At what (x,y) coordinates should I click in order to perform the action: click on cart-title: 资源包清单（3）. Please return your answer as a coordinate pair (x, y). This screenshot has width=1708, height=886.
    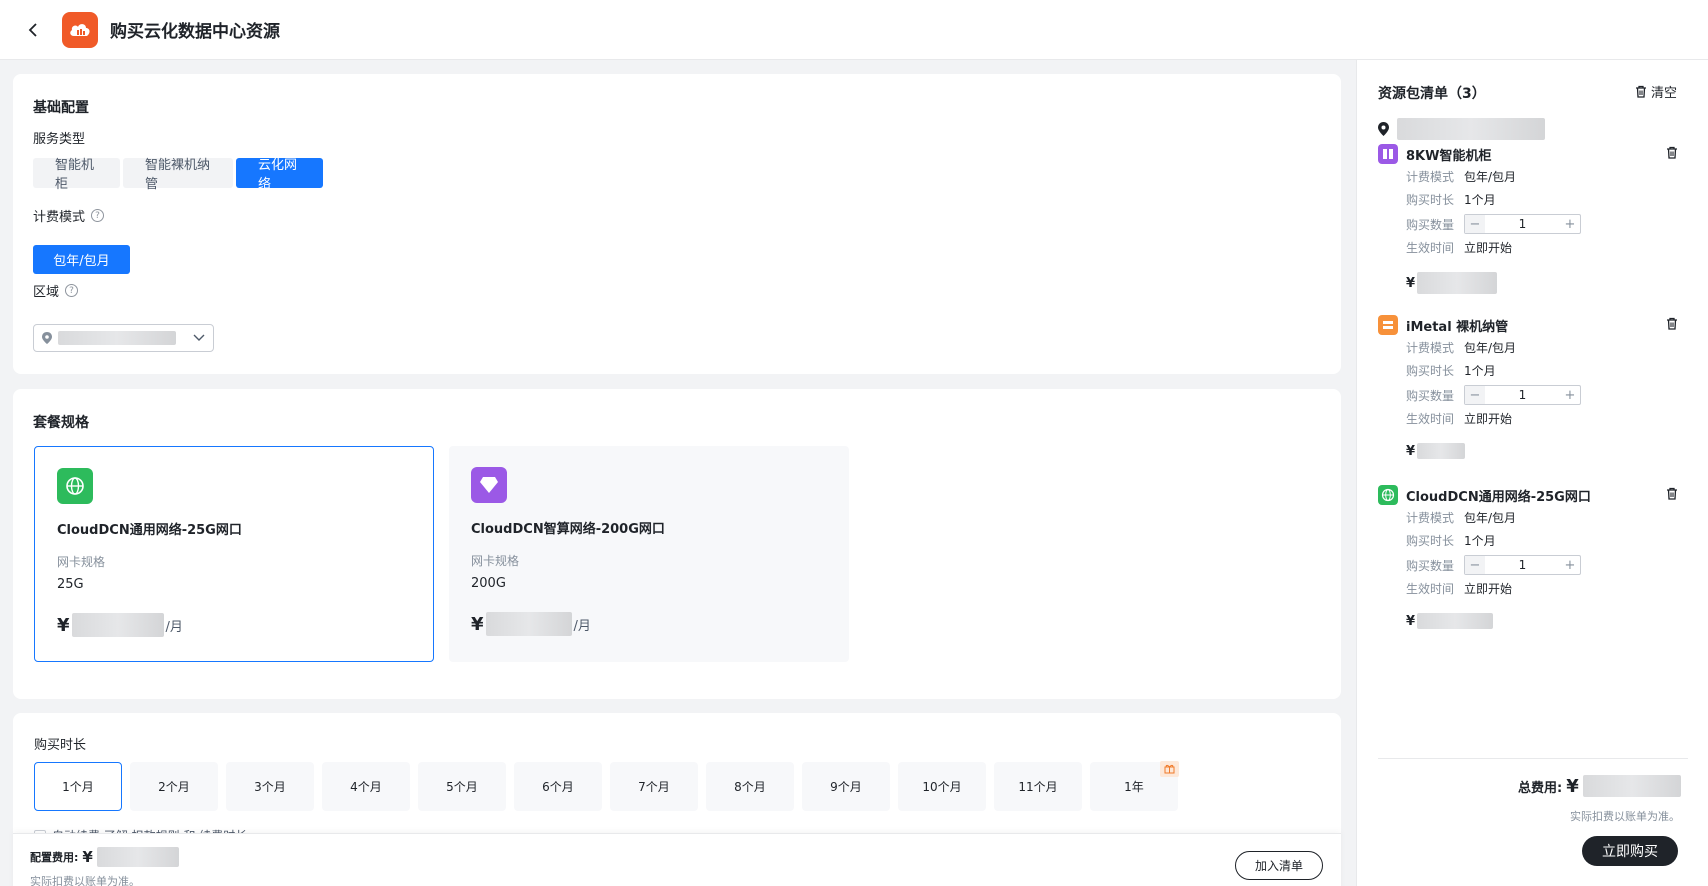
    Looking at the image, I should click on (1432, 94).